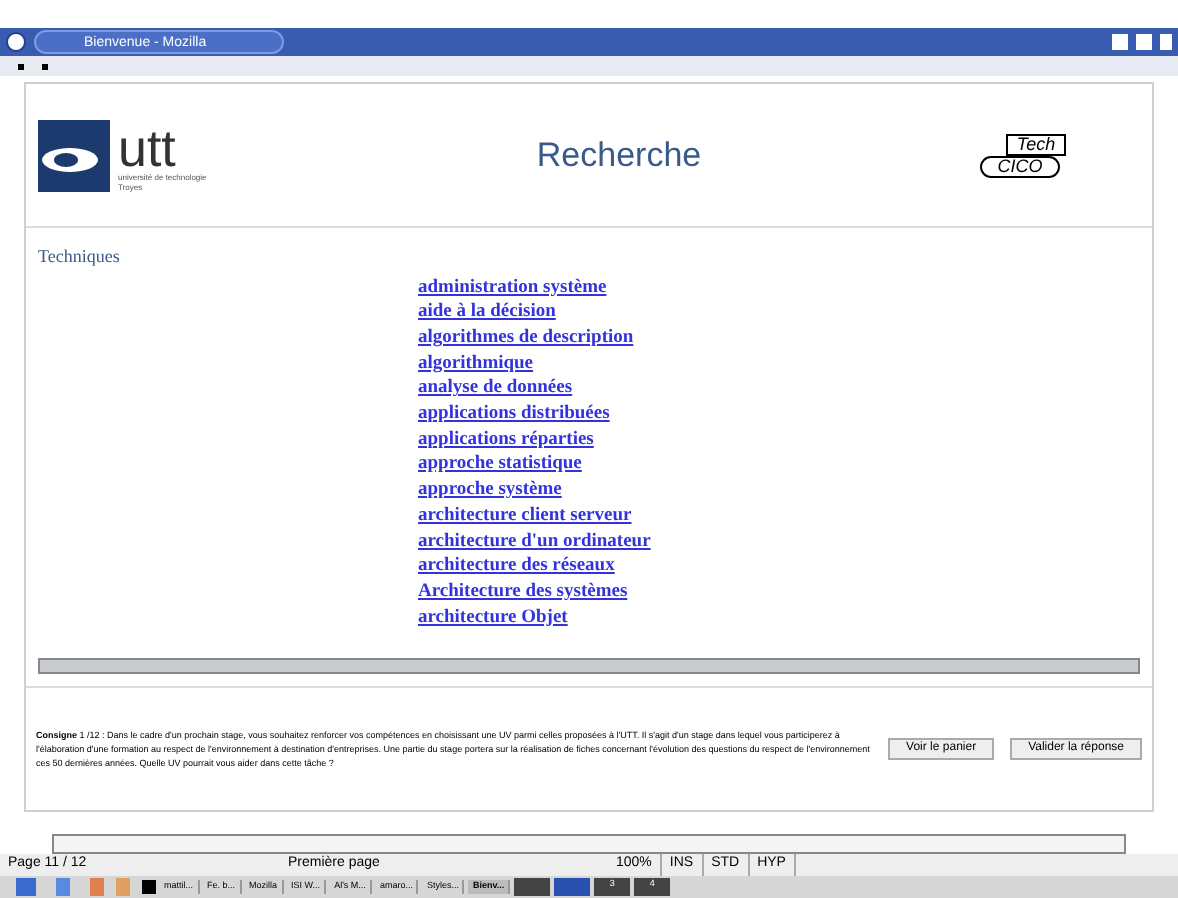 This screenshot has width=1178, height=898. Describe the element at coordinates (495, 389) in the screenshot. I see `technique-link: analyse de données` at that location.